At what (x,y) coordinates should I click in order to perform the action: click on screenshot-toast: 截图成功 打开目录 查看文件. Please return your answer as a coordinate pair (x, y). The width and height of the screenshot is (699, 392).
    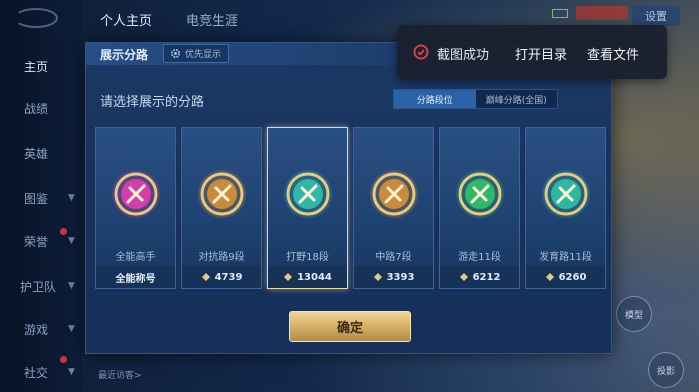
    Looking at the image, I should click on (532, 52).